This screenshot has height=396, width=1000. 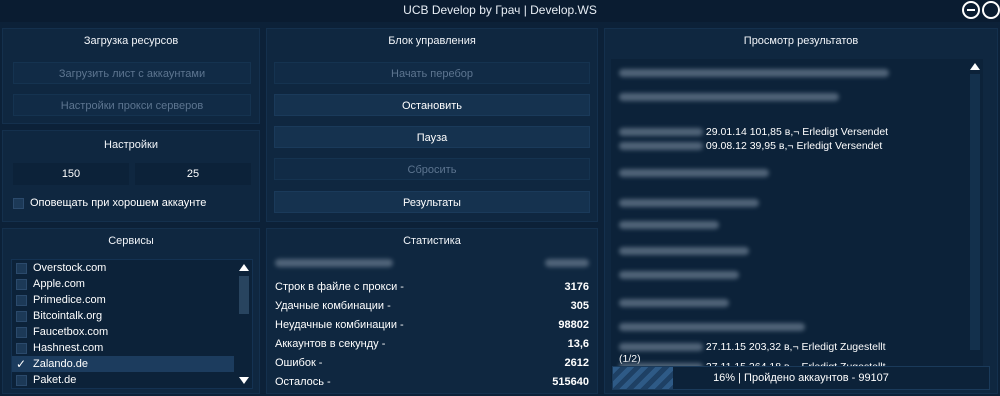 I want to click on progress-text: 16% | Пройдено аккаунтов - 99107, so click(x=801, y=378).